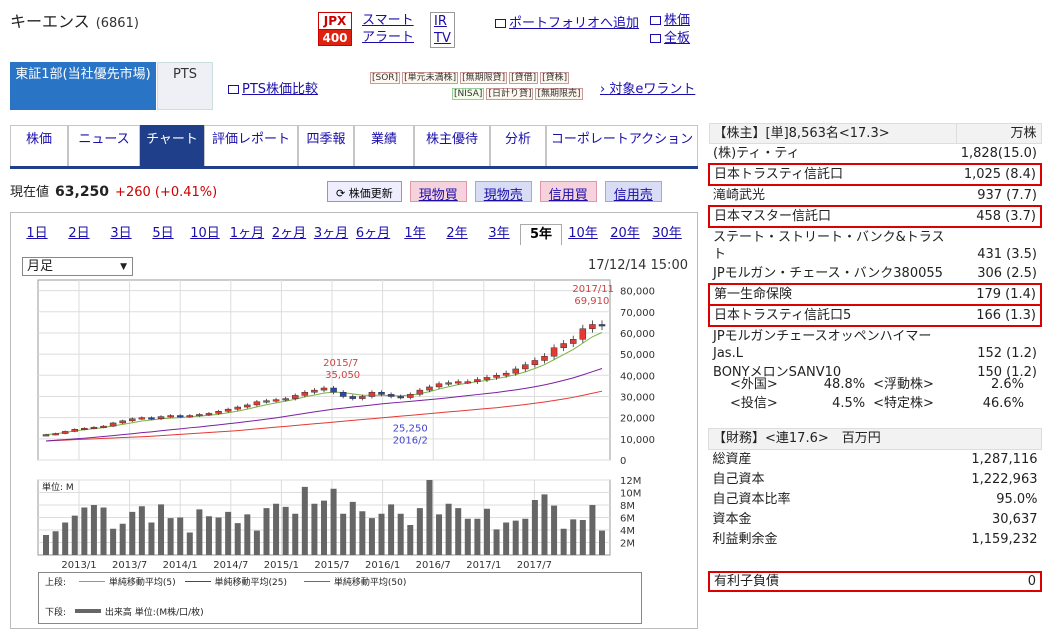  I want to click on shareholder-row: 日本トラスティ信託口 1,025 (8.4), so click(875, 174).